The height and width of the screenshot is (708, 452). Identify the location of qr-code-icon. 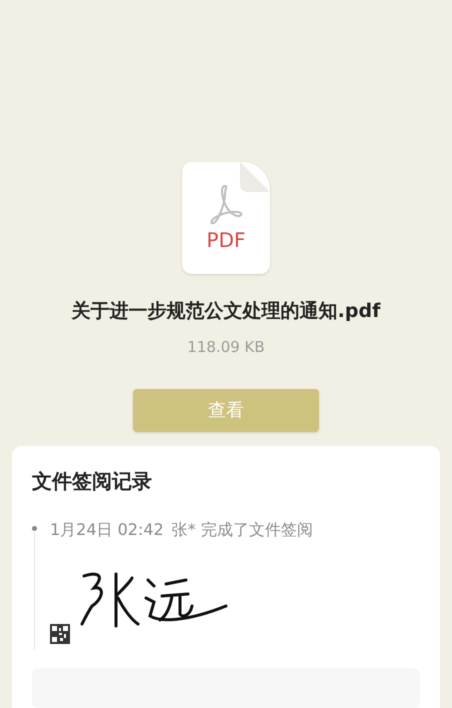
(60, 634).